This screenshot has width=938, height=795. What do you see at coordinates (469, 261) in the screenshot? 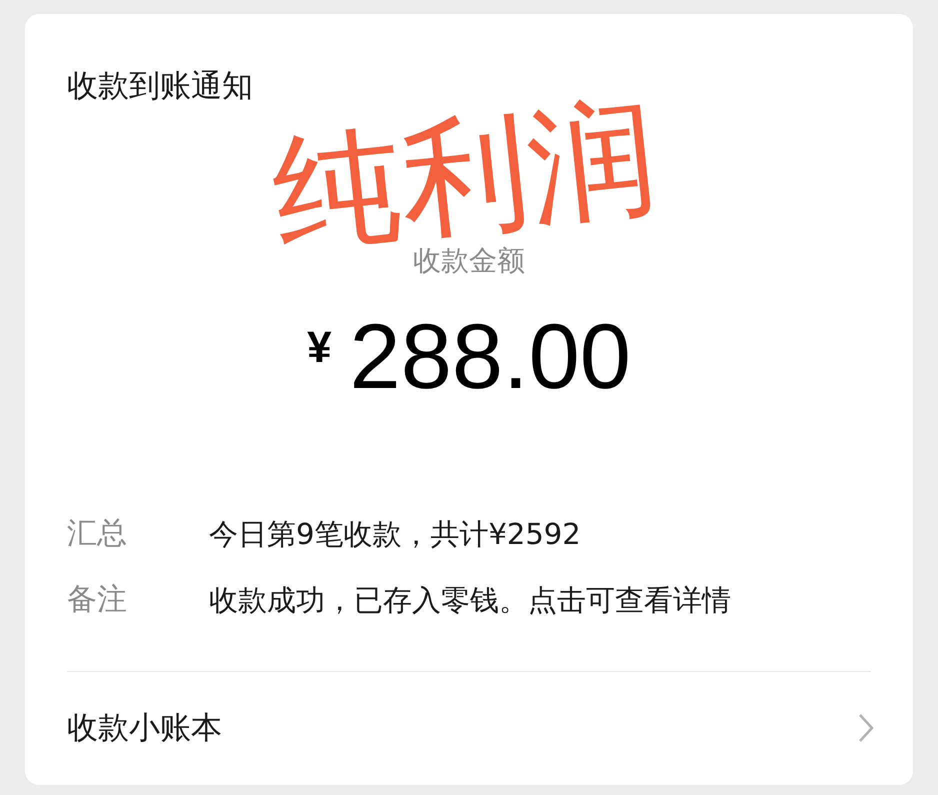
I see `amount-label: 收款金额` at bounding box center [469, 261].